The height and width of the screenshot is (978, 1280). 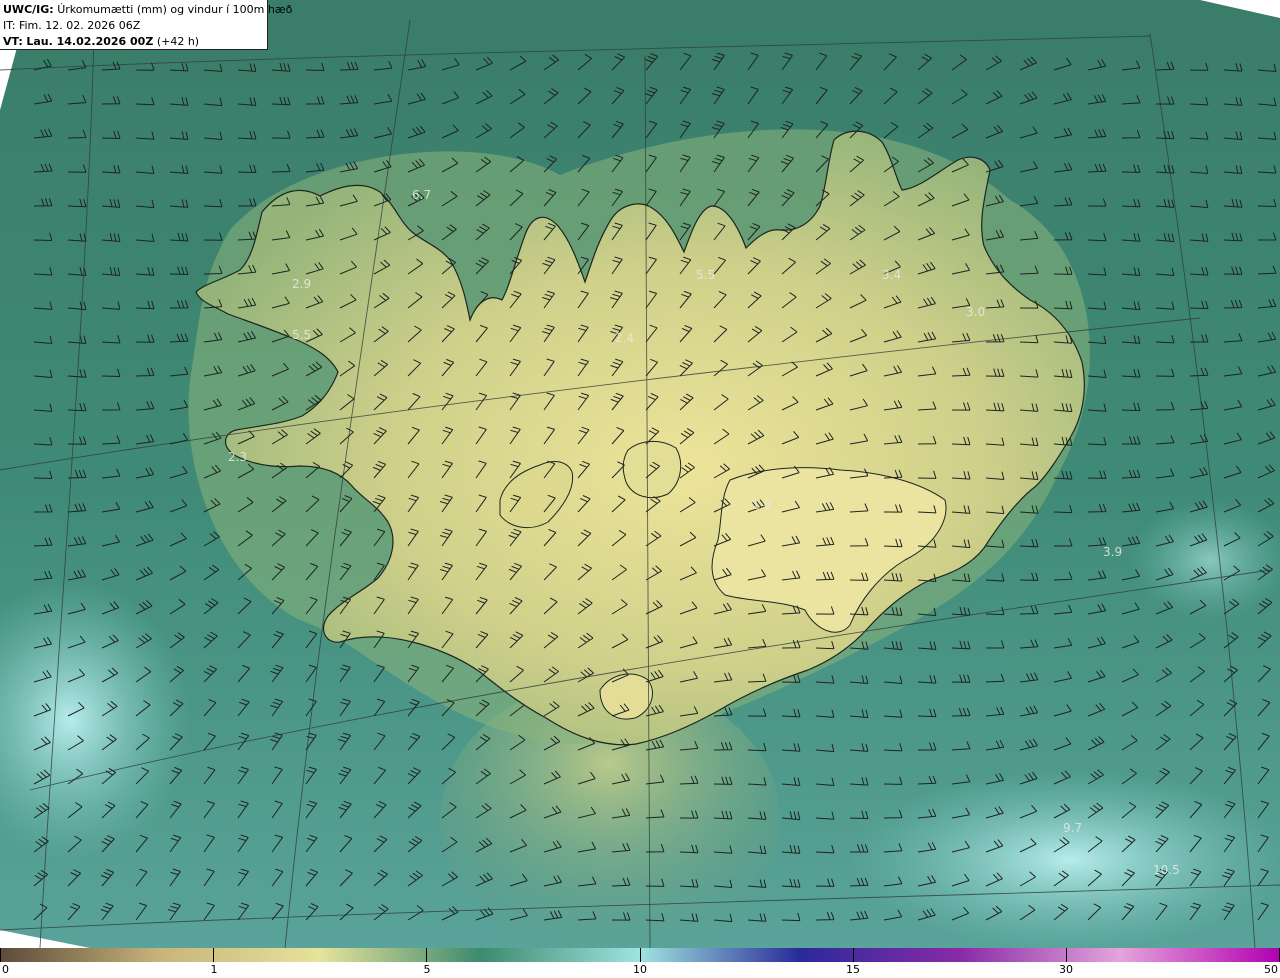 What do you see at coordinates (761, 505) in the screenshot?
I see `map-value-label: 1.0` at bounding box center [761, 505].